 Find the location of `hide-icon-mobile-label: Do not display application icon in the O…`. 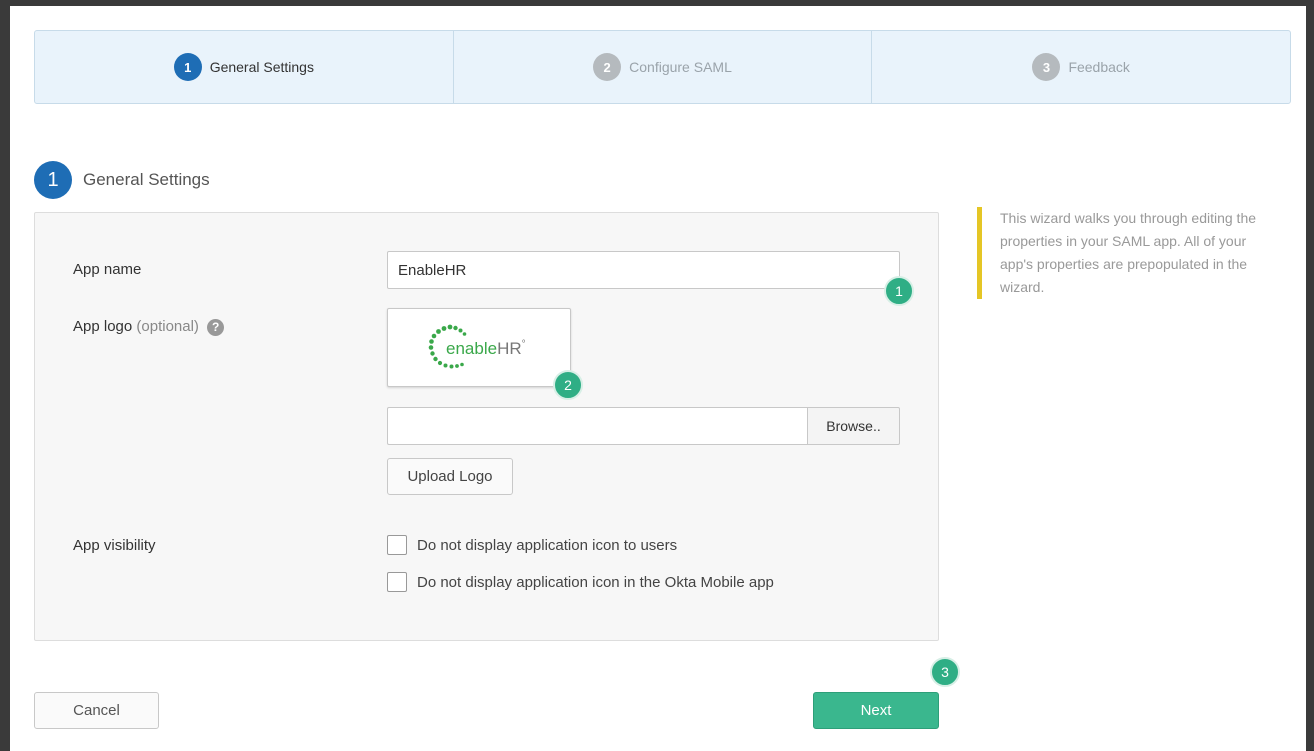

hide-icon-mobile-label: Do not display application icon in the O… is located at coordinates (595, 582).